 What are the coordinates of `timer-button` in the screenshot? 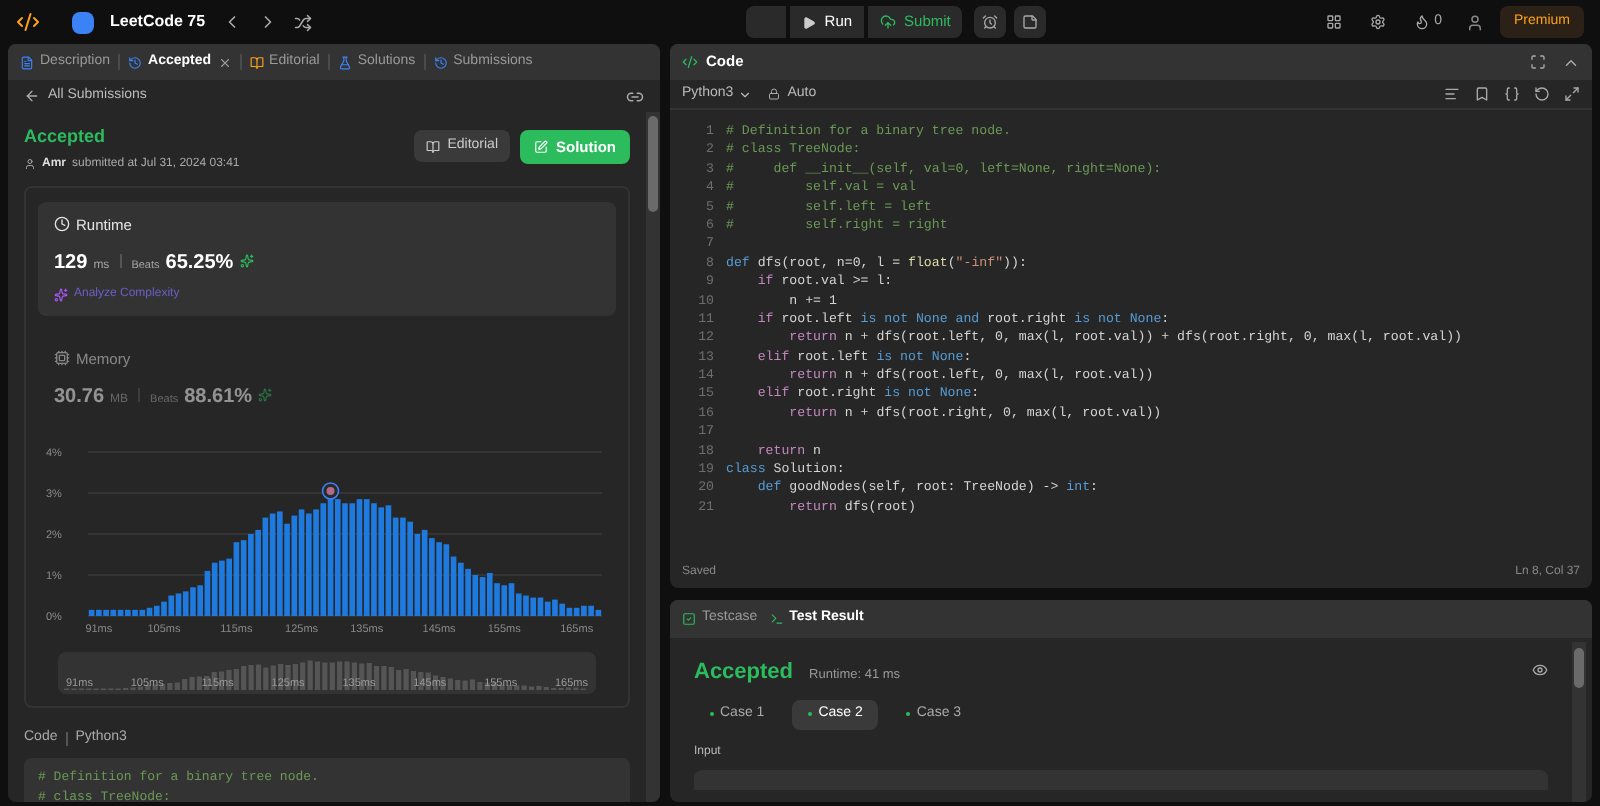 It's located at (990, 22).